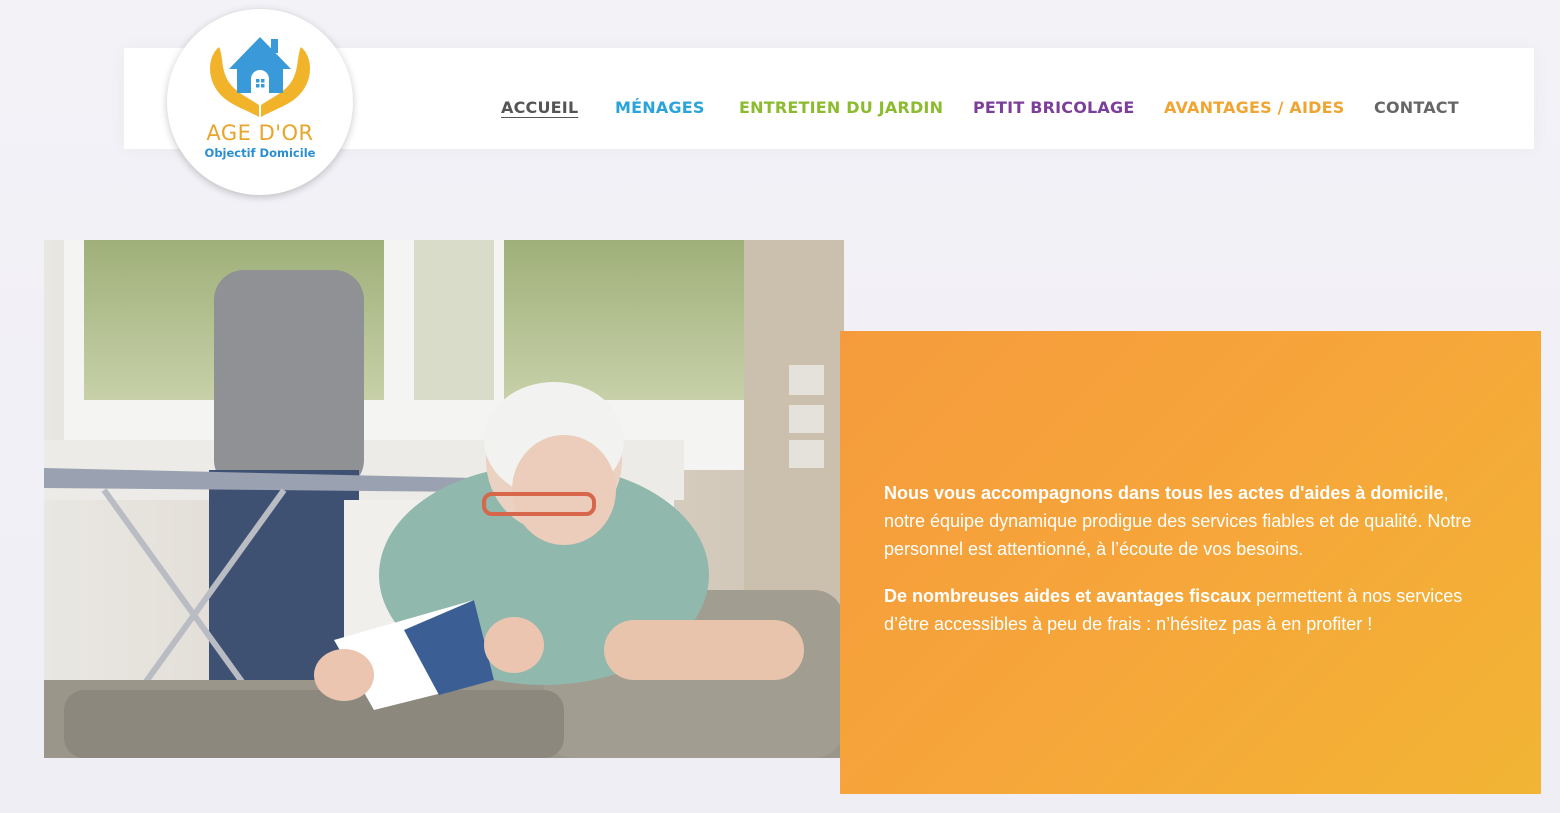 This screenshot has width=1560, height=813. Describe the element at coordinates (539, 107) in the screenshot. I see `nav-item-accueil: ACCUEIL` at that location.